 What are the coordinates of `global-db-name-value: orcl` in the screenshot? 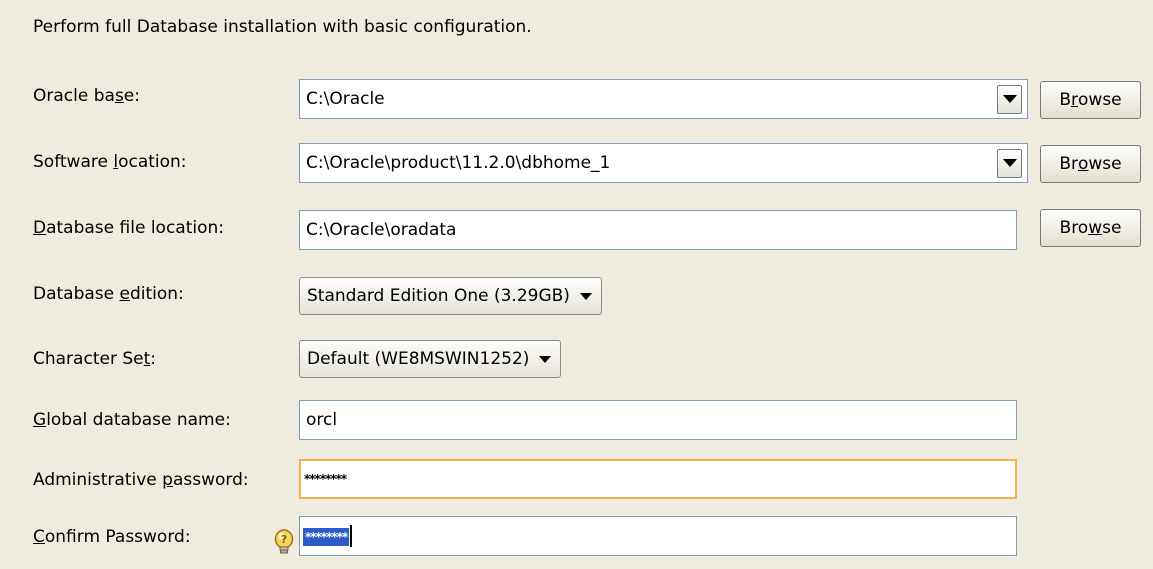 It's located at (661, 420).